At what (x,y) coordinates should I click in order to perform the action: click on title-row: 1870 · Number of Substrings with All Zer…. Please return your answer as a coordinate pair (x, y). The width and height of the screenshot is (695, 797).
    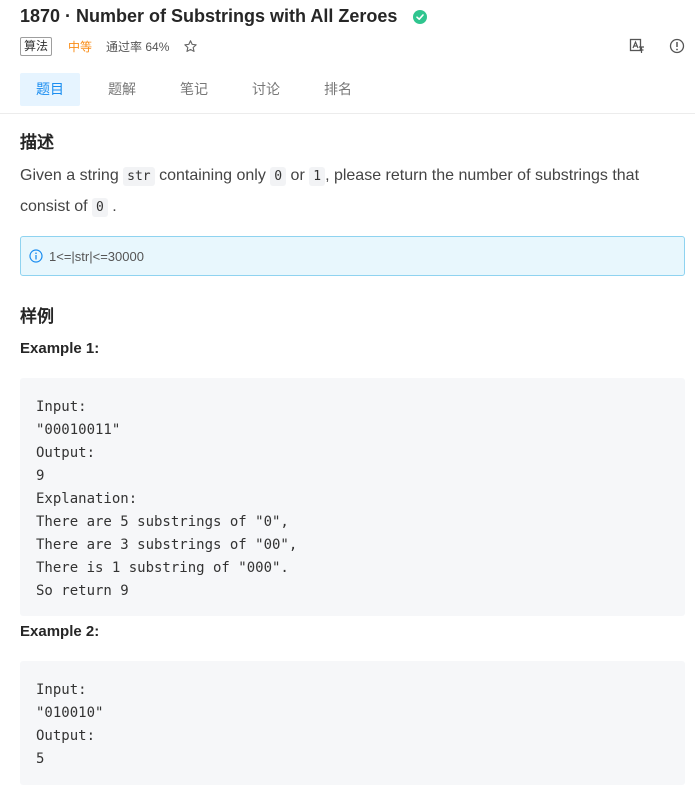
    Looking at the image, I should click on (224, 16).